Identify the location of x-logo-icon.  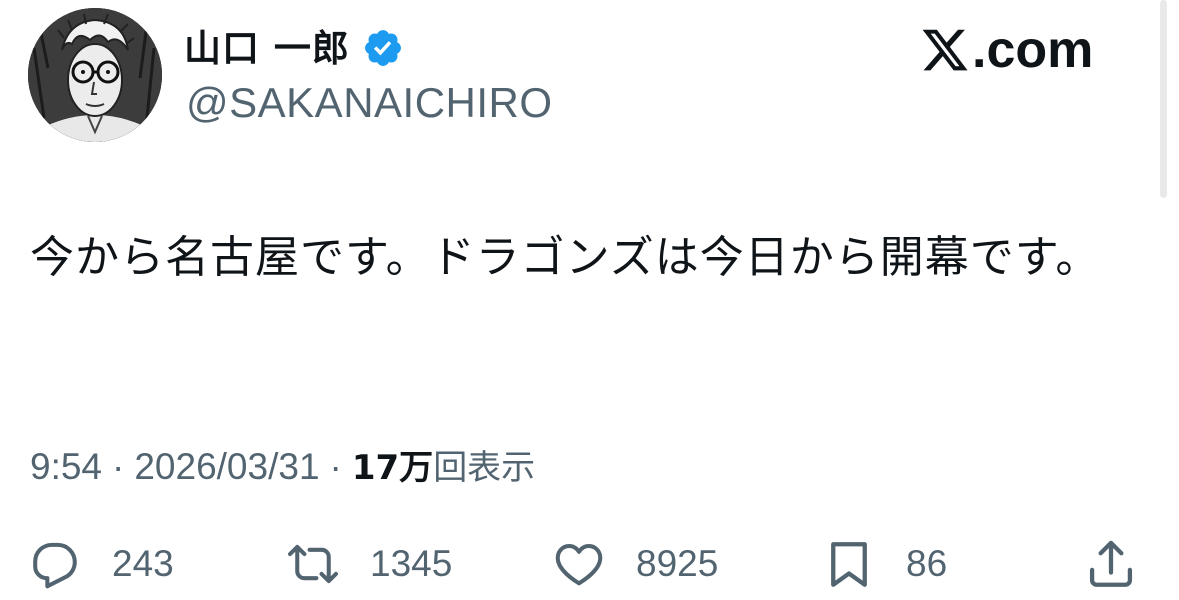
(945, 50).